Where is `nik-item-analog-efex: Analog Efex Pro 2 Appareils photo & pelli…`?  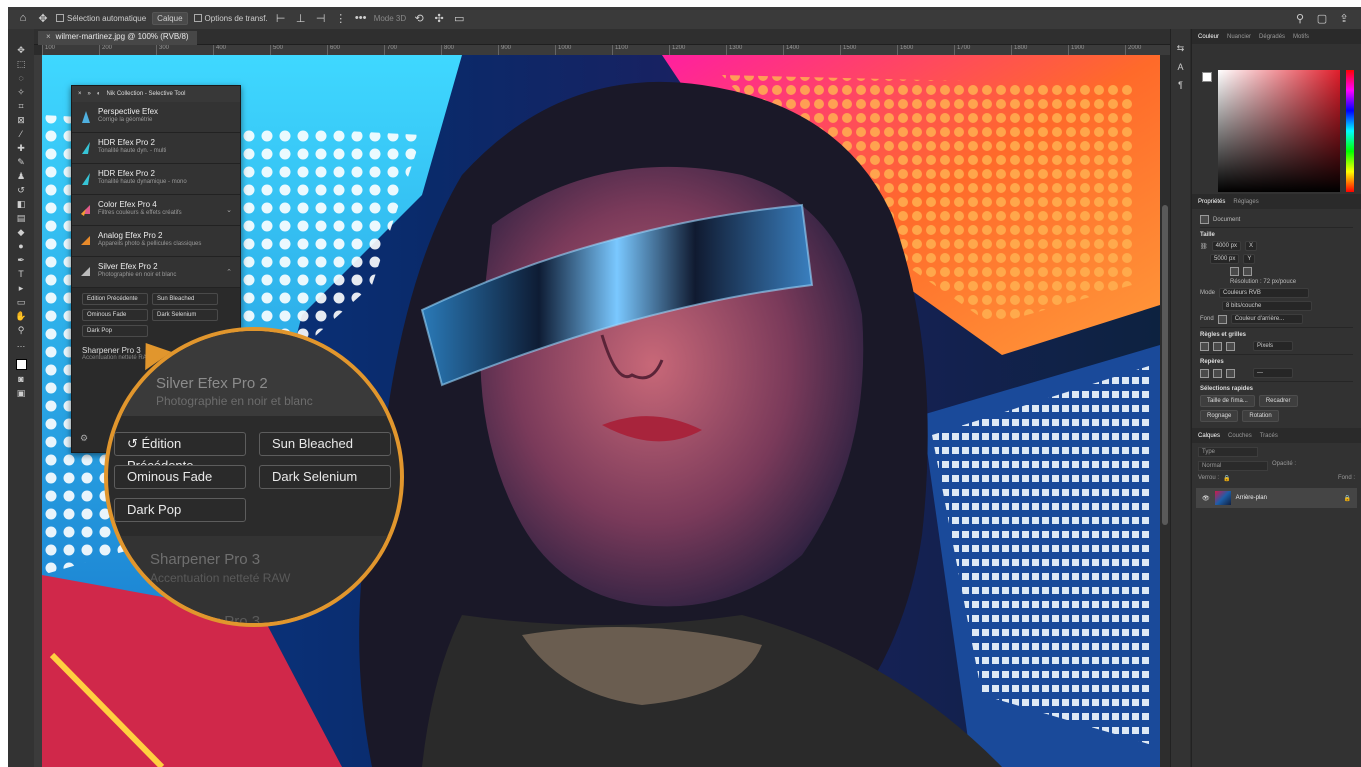
nik-item-analog-efex: Analog Efex Pro 2 Appareils photo & pelli… is located at coordinates (156, 241).